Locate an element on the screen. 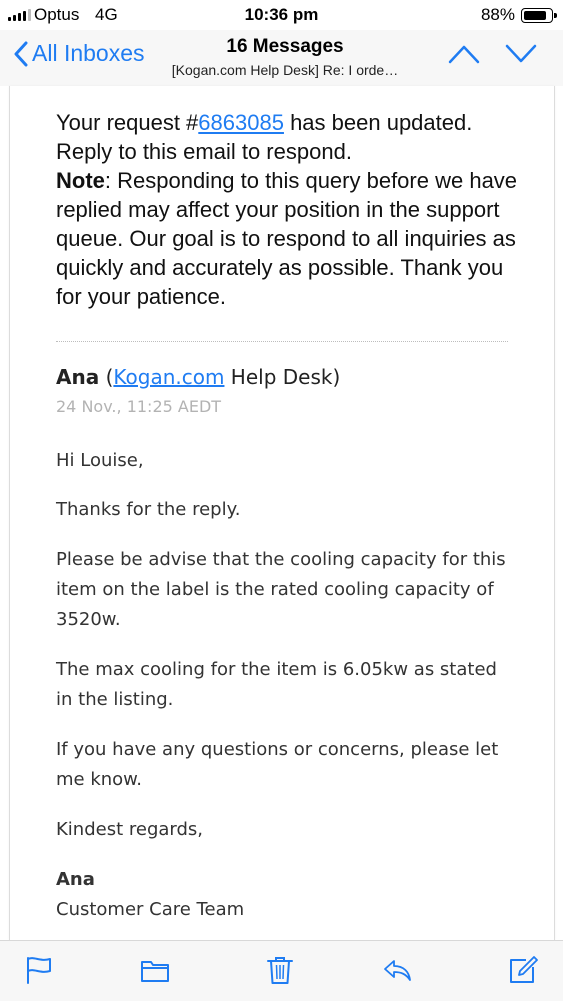  folder-icon is located at coordinates (155, 970).